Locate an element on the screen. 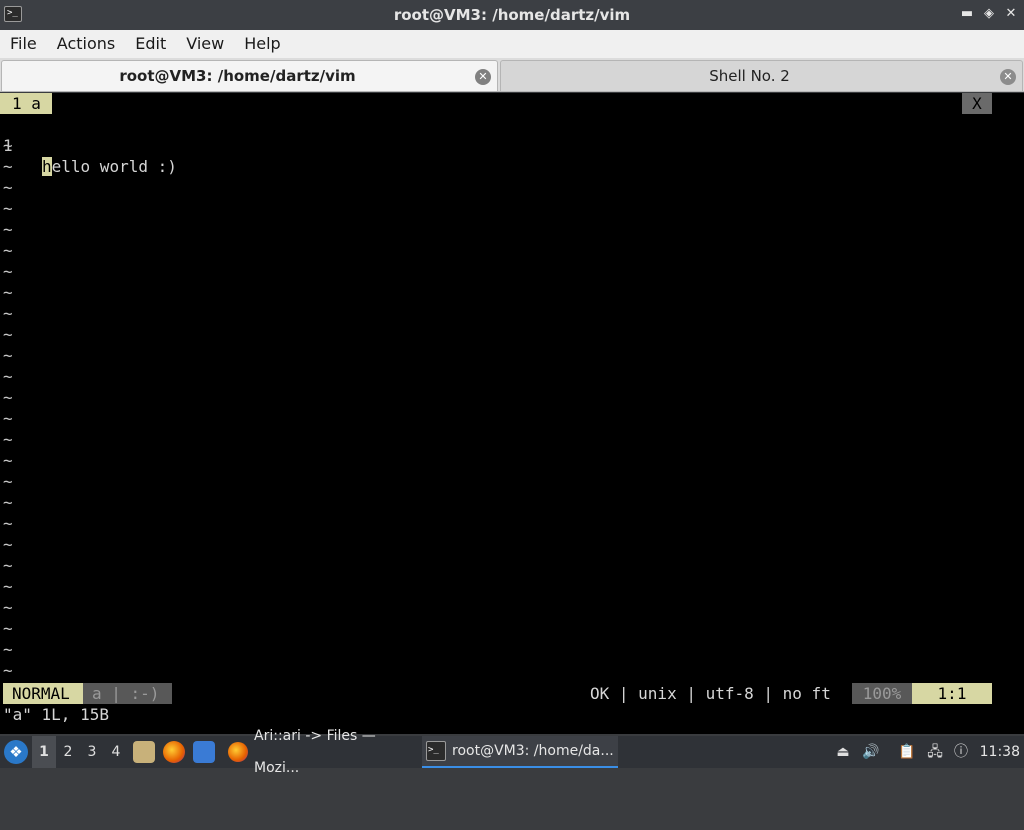 The width and height of the screenshot is (1024, 830). menu-help: Help is located at coordinates (262, 44).